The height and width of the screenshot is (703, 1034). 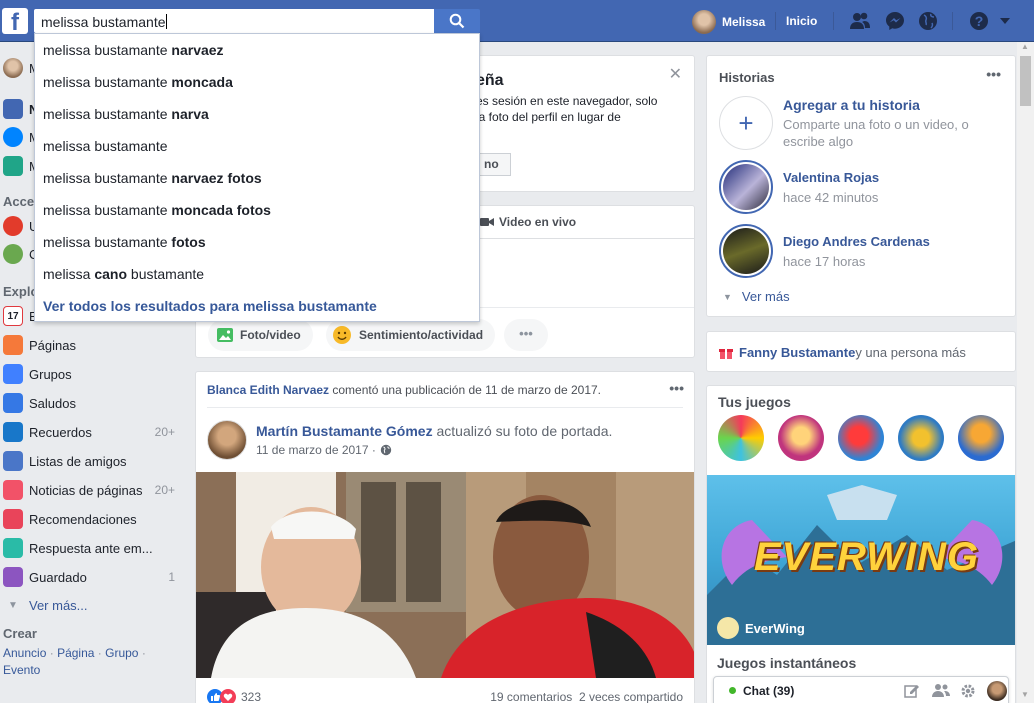 I want to click on scrollbar: ▲ ▼, so click(x=1025, y=372).